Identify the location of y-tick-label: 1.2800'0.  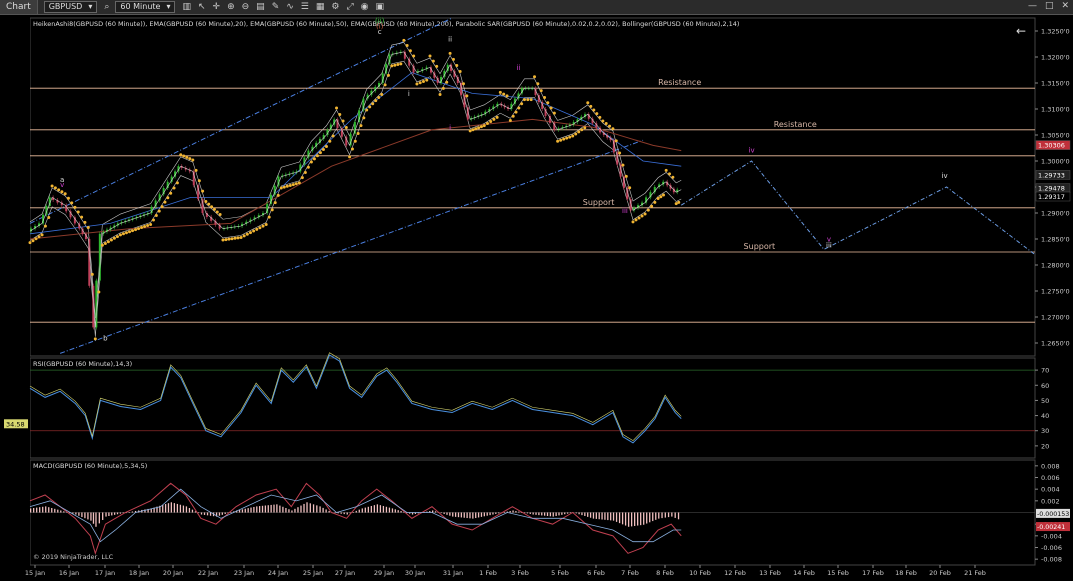
(1055, 266).